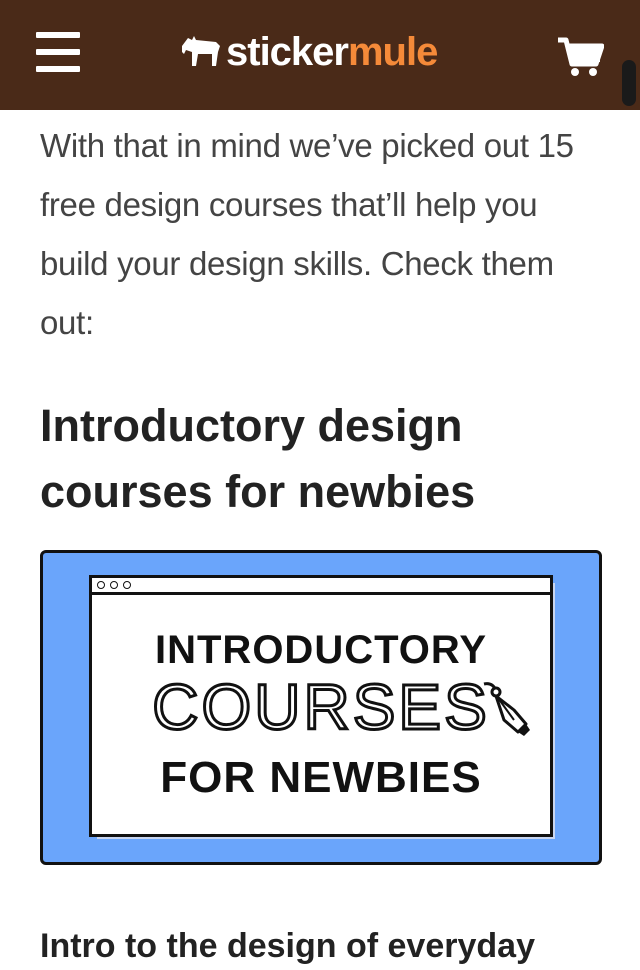 This screenshot has height=970, width=640. I want to click on scrollbar-thumb, so click(629, 83).